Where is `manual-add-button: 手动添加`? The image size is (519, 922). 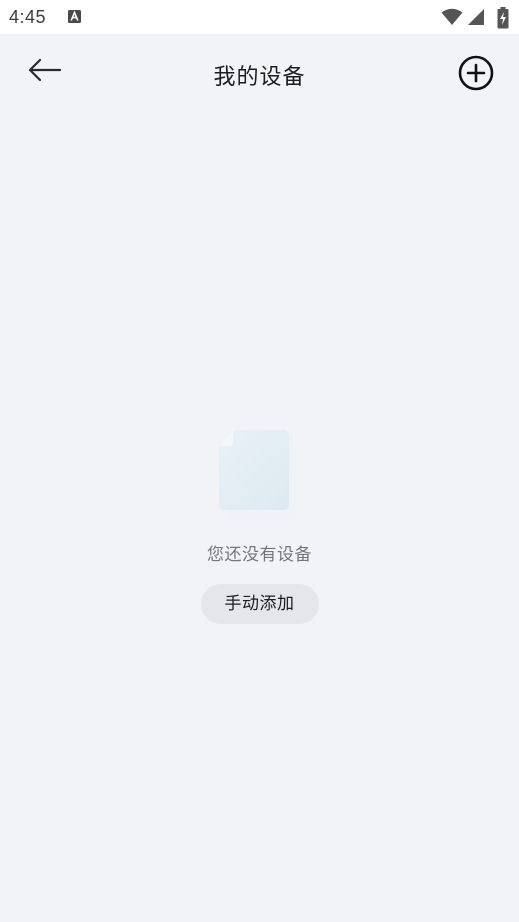
manual-add-button: 手动添加 is located at coordinates (259, 604).